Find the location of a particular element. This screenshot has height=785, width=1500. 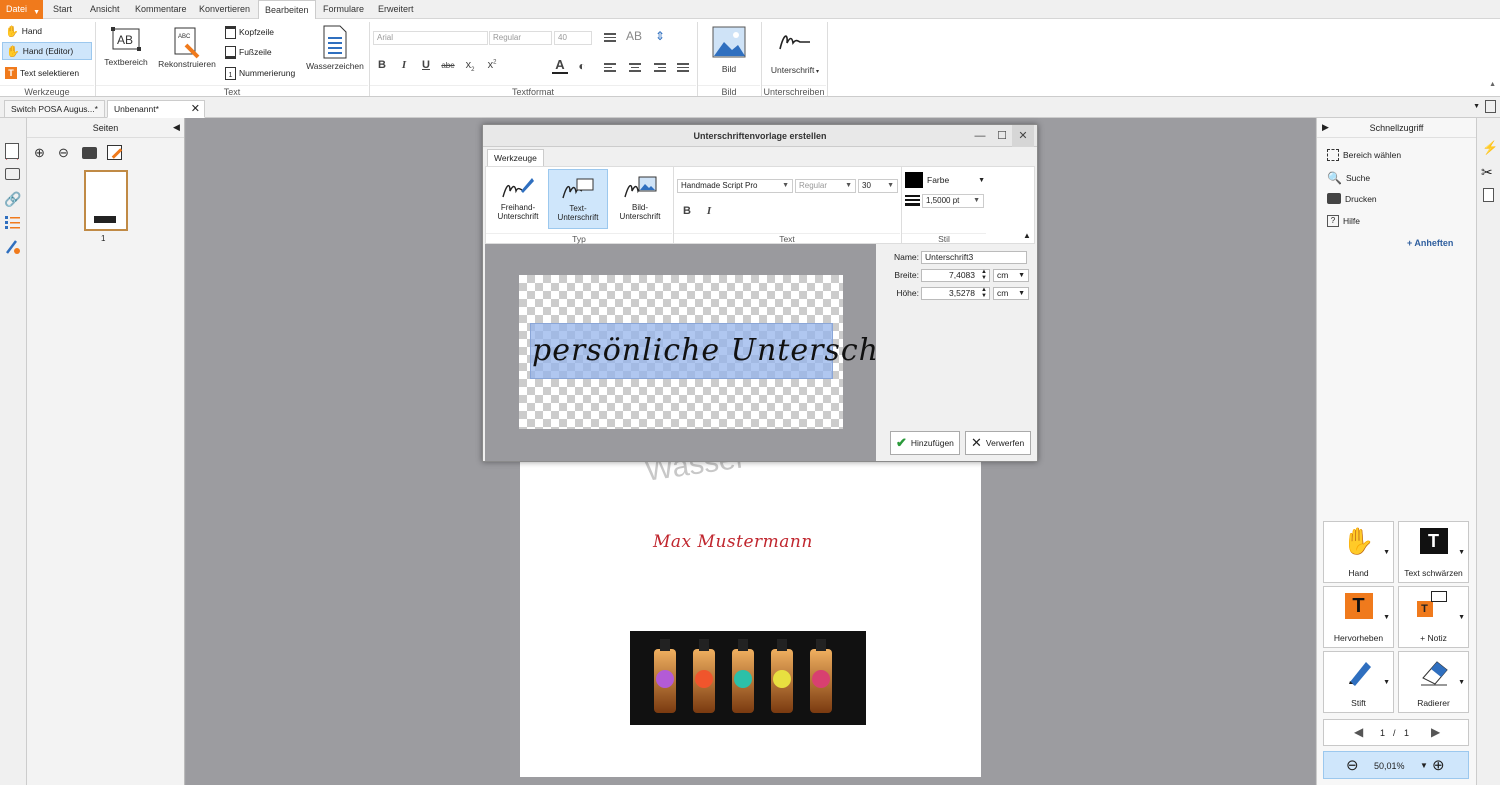

signature-size-select: 30 ▼ is located at coordinates (878, 186).